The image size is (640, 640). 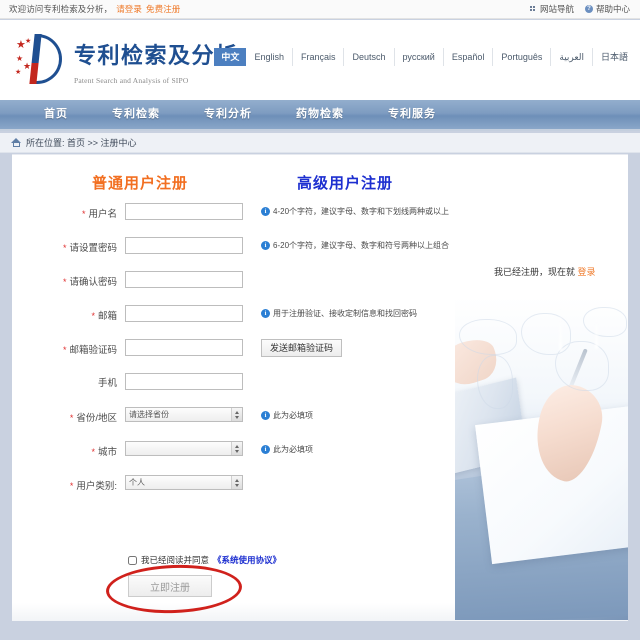 What do you see at coordinates (62, 315) in the screenshot?
I see `label-email: * 邮箱` at bounding box center [62, 315].